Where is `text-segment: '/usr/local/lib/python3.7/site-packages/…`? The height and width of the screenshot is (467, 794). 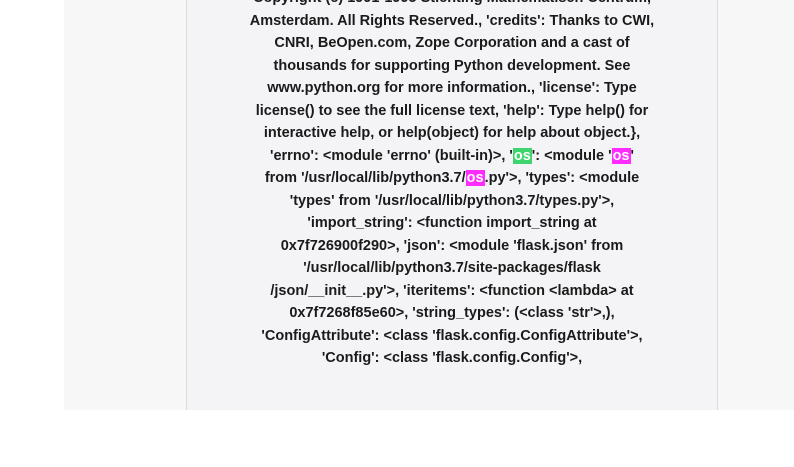
text-segment: '/usr/local/lib/python3.7/site-packages/… is located at coordinates (452, 268).